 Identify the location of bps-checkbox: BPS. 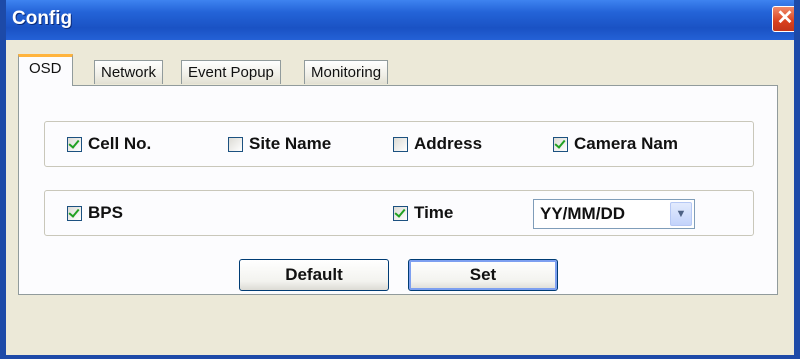
(95, 213).